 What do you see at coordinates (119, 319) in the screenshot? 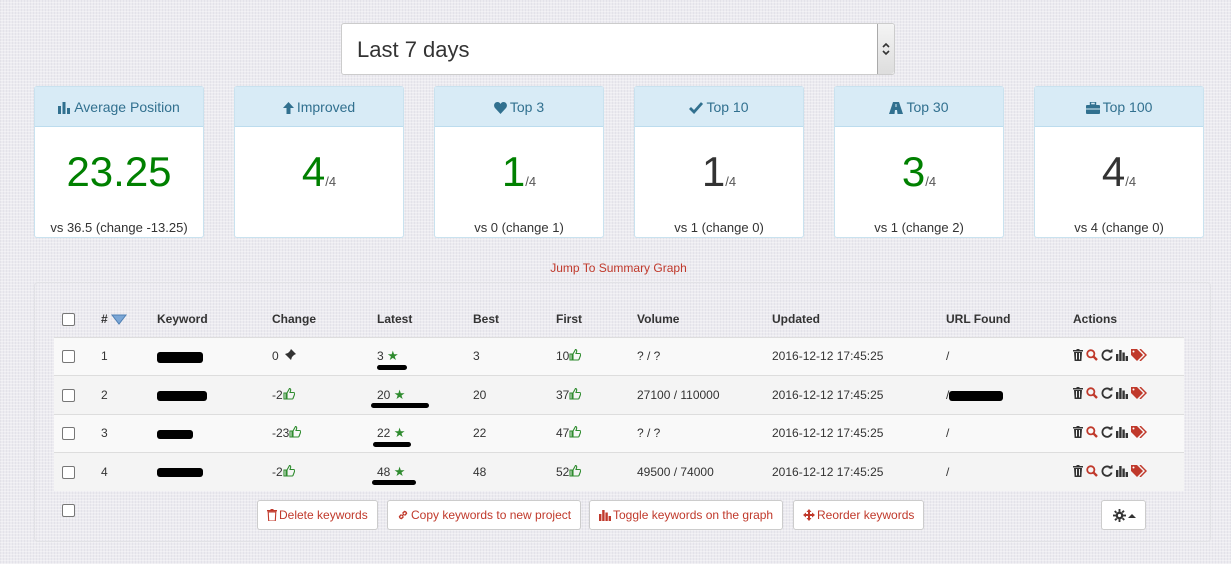
I see `sort-down-icon` at bounding box center [119, 319].